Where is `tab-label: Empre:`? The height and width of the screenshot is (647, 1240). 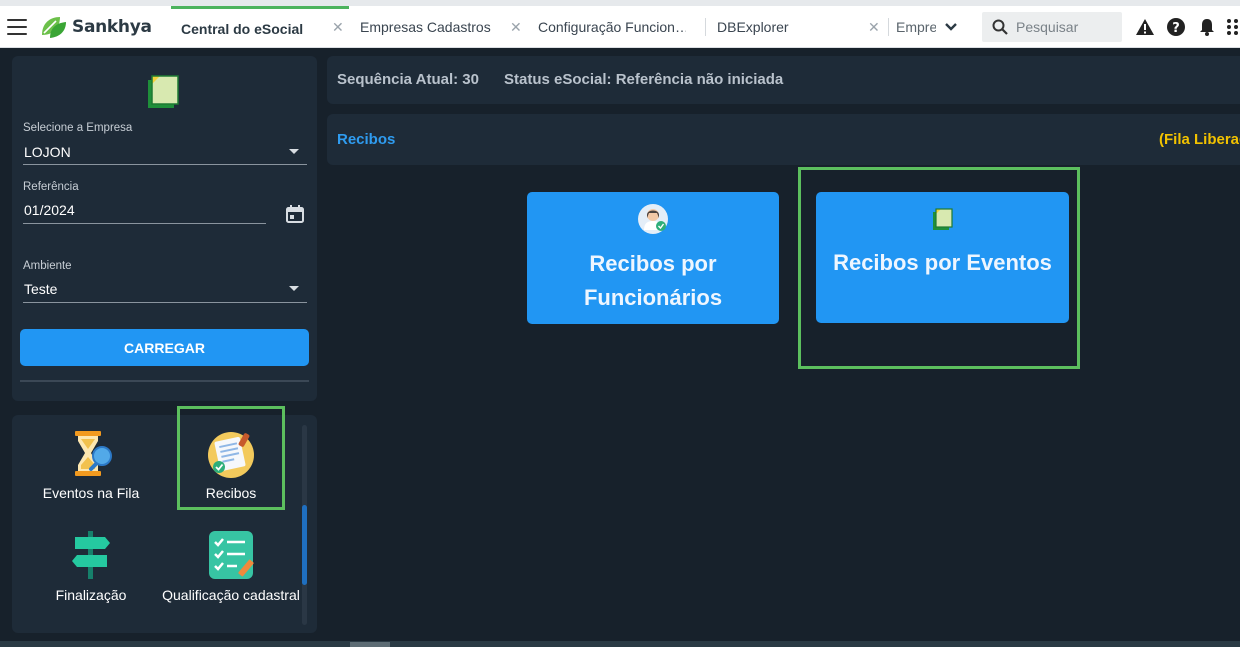 tab-label: Empre: is located at coordinates (916, 27).